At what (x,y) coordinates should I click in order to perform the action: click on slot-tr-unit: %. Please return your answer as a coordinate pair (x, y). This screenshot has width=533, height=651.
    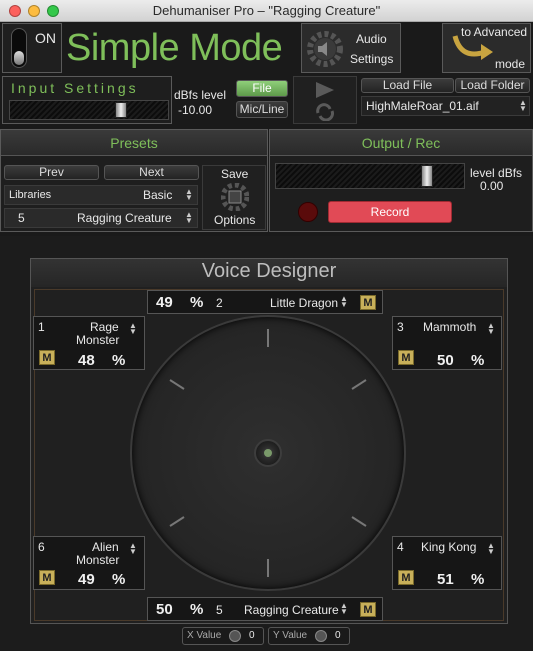
    Looking at the image, I should click on (478, 360).